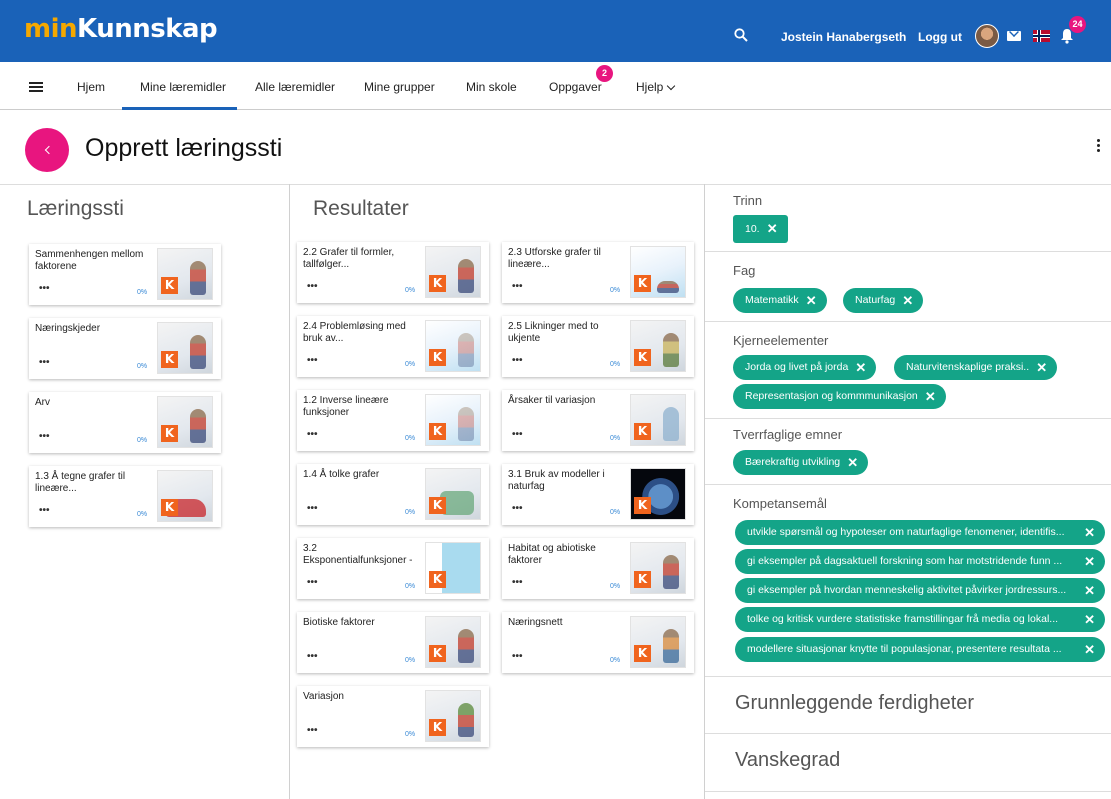 The image size is (1111, 799). I want to click on result-card: 3.2 Eksponentialfunksjoner - ••• 0% K, so click(393, 568).